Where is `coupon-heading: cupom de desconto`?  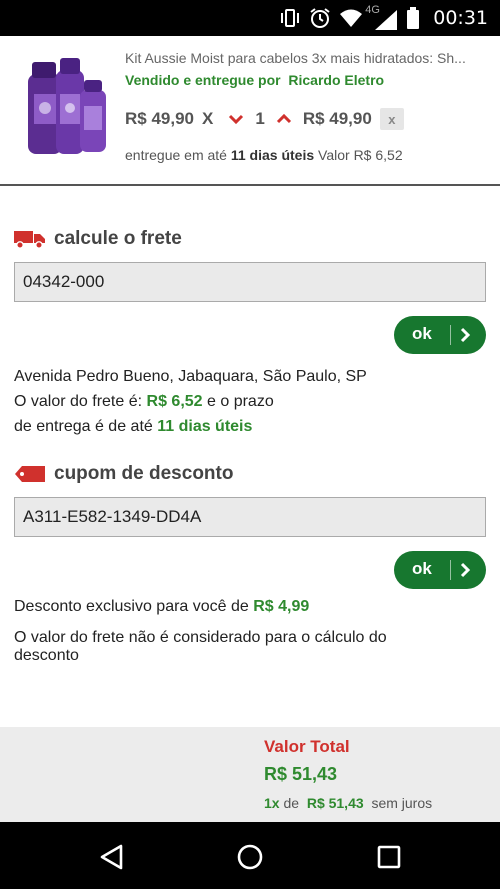 coupon-heading: cupom de desconto is located at coordinates (123, 474).